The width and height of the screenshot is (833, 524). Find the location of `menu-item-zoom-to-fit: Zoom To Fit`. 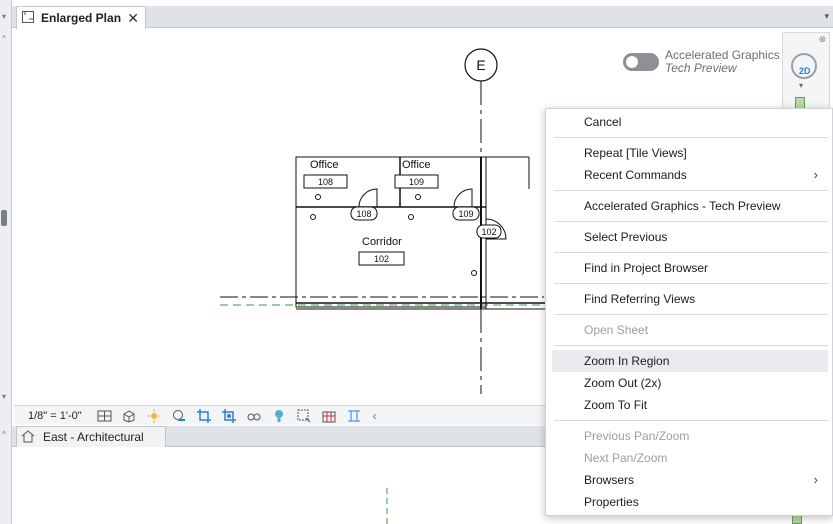

menu-item-zoom-to-fit: Zoom To Fit is located at coordinates (688, 405).